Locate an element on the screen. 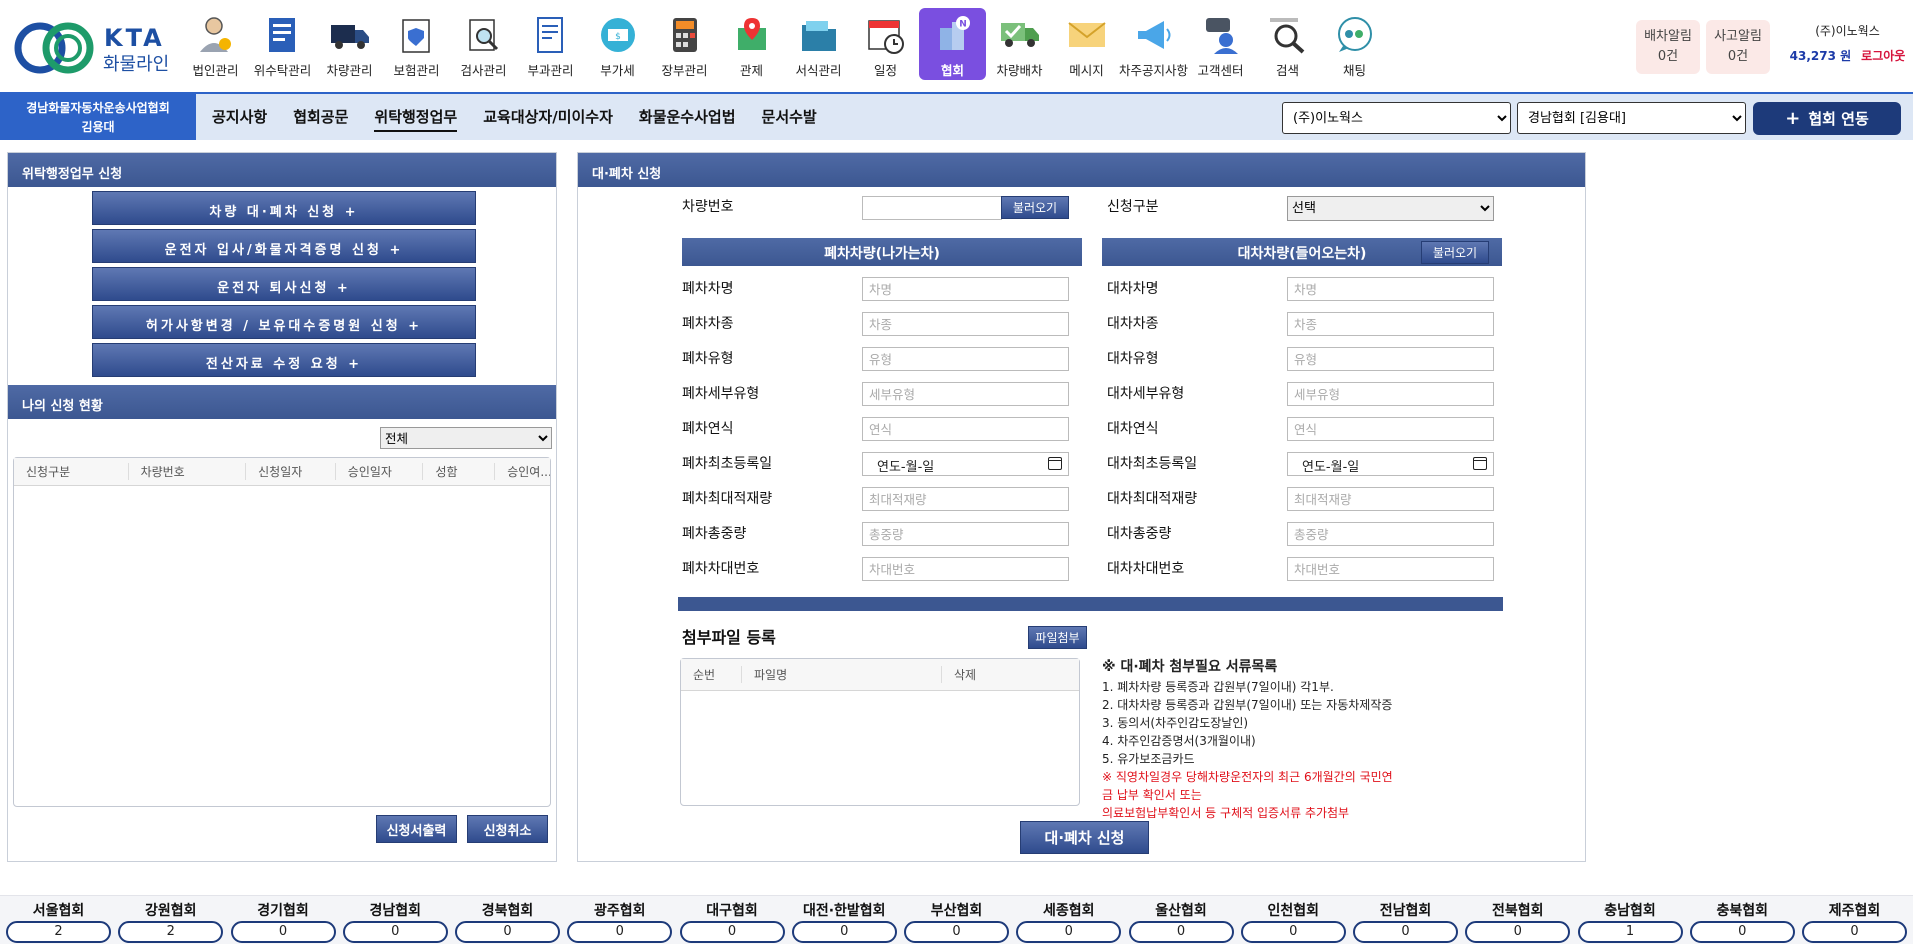 The width and height of the screenshot is (1913, 944). accident-alert: 사고알림 0건 is located at coordinates (1738, 47).